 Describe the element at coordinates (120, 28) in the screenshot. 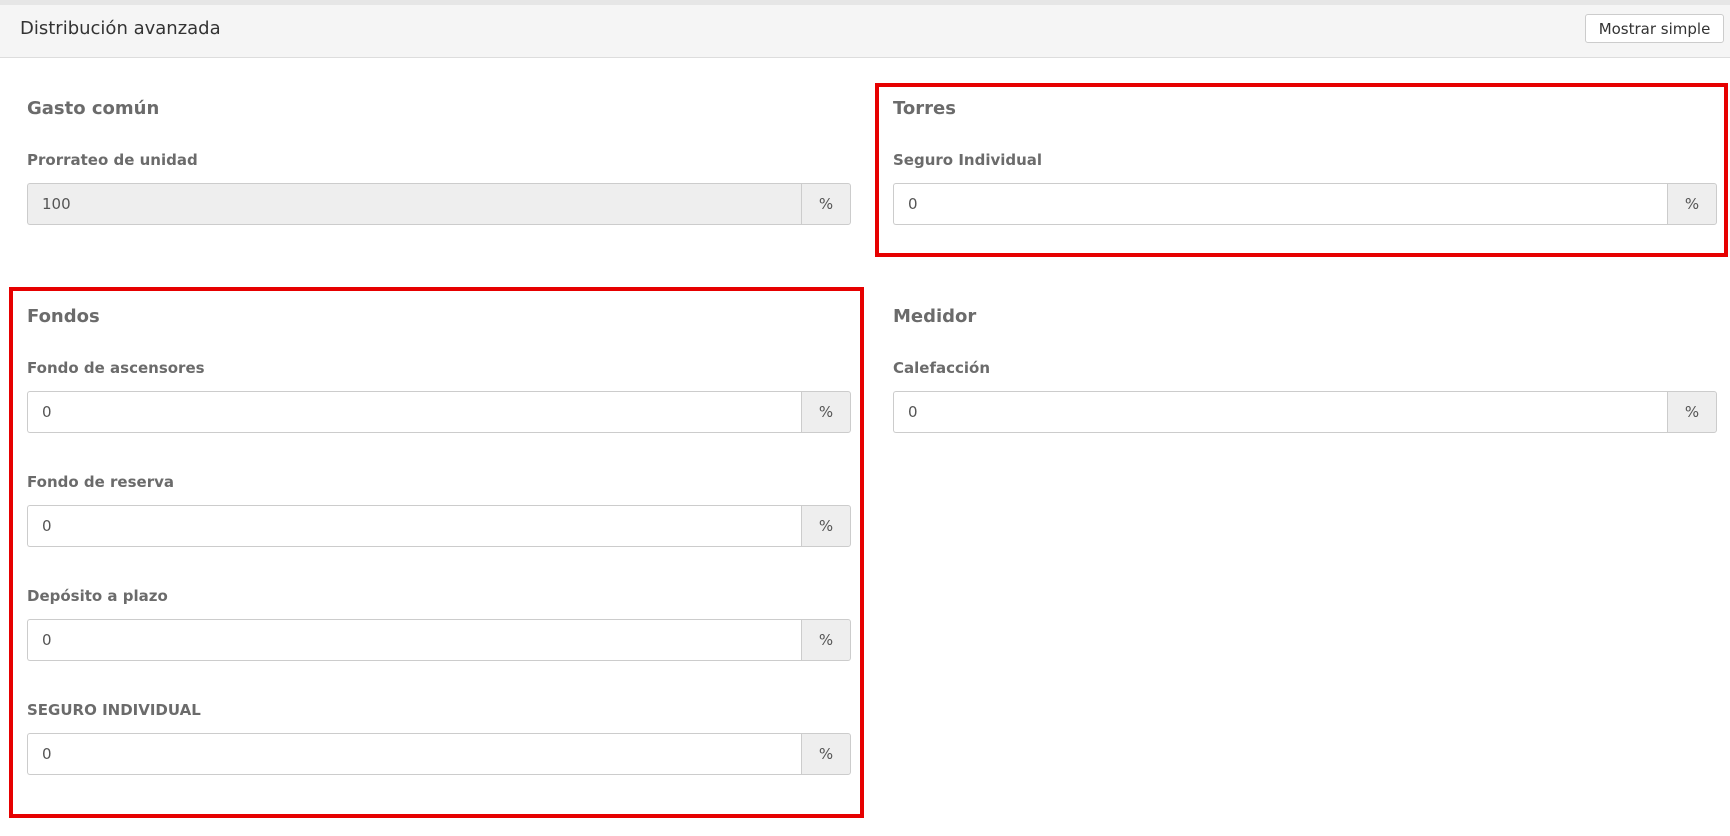

I see `panel-title: Distribución avanzada` at that location.